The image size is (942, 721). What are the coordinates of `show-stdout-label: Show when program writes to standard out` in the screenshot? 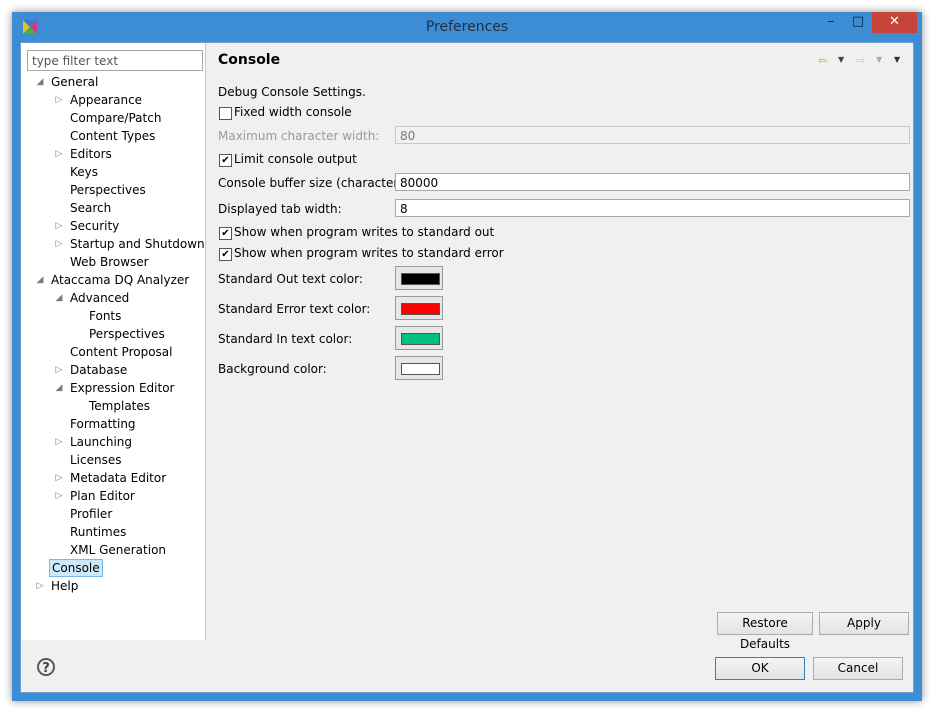 It's located at (364, 232).